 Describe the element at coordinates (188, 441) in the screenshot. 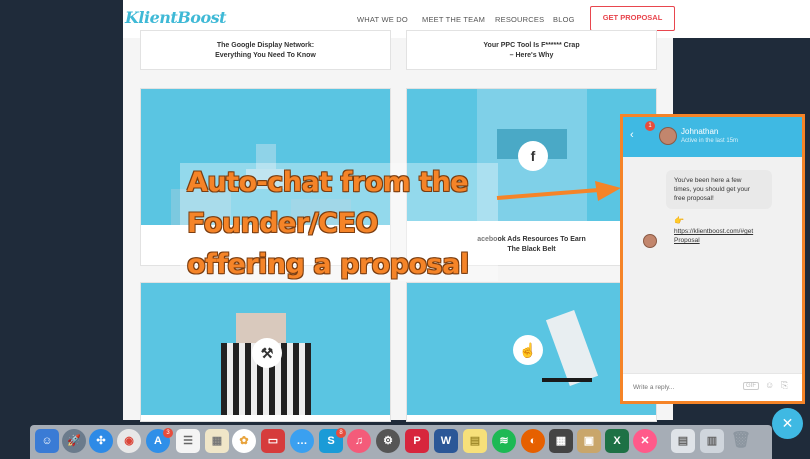

I see `reminders-icon: ☰` at that location.